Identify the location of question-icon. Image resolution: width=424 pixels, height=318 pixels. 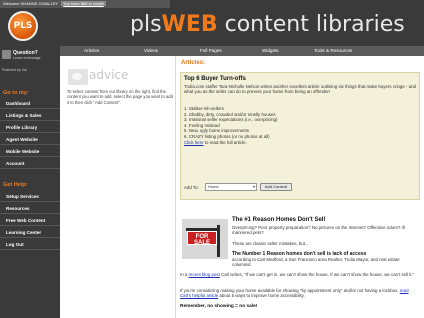
(6, 54).